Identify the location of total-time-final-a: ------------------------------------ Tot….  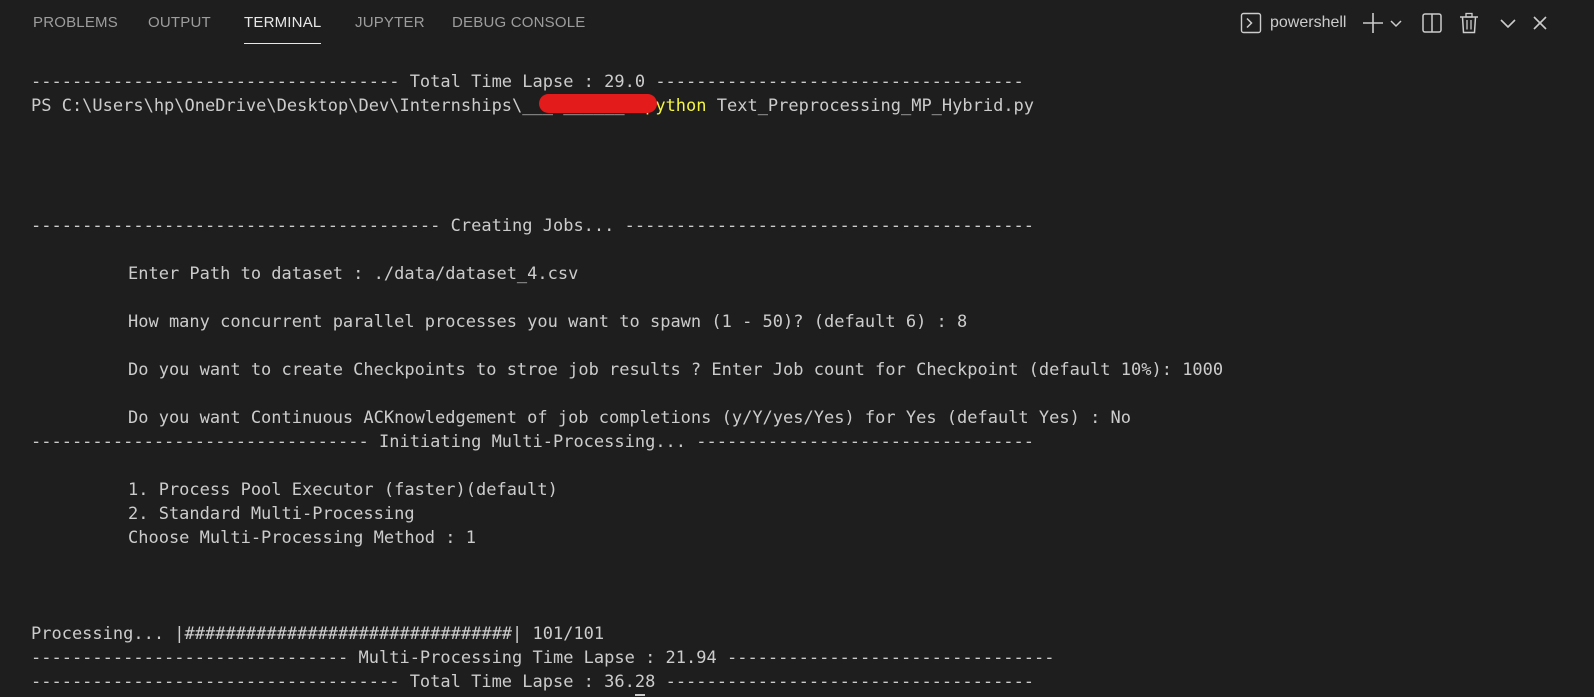
(333, 682).